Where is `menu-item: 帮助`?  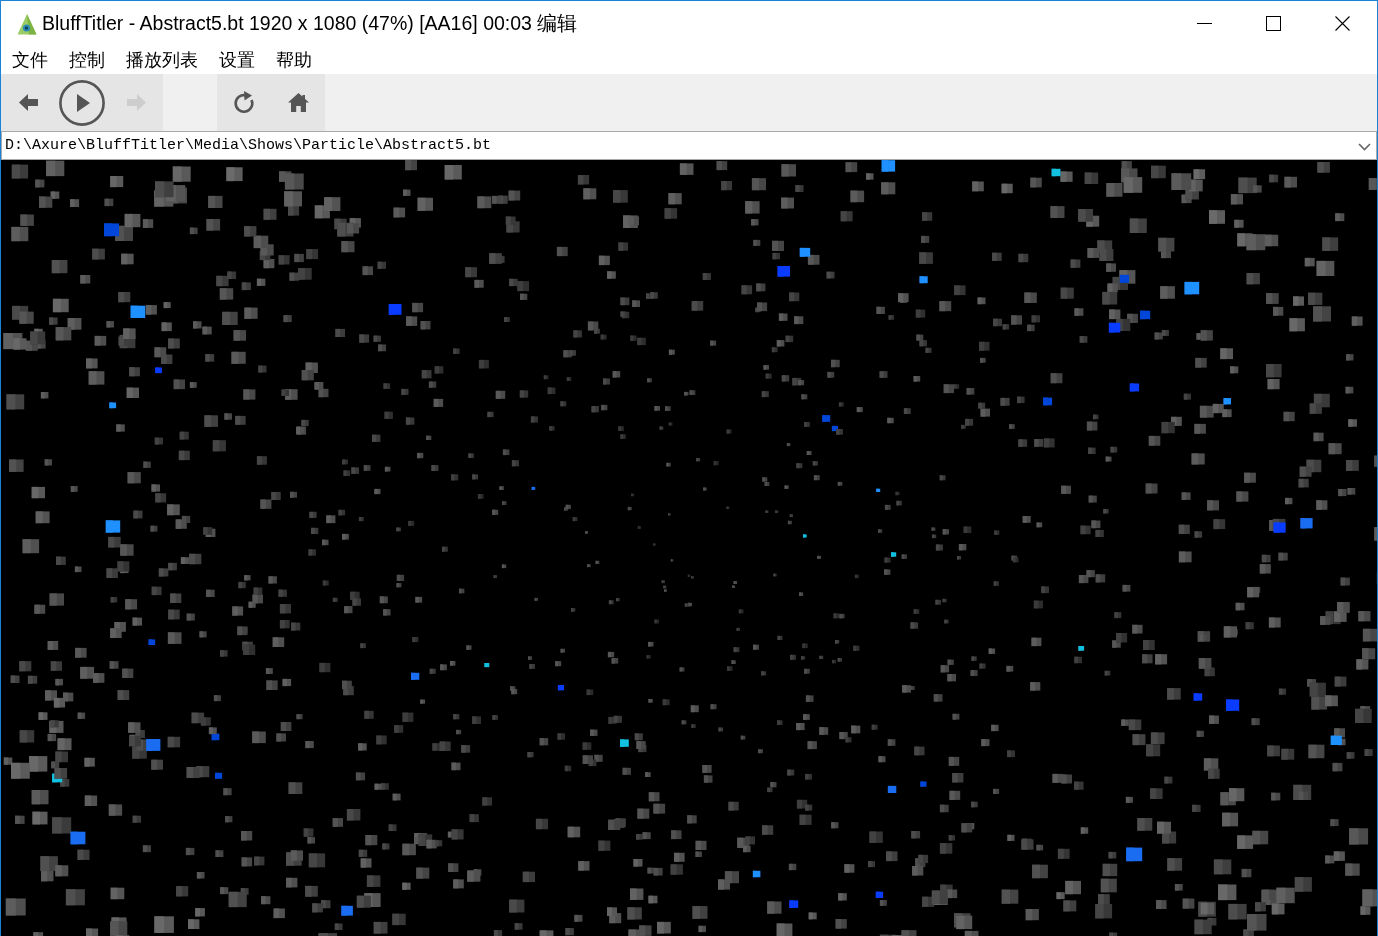
menu-item: 帮助 is located at coordinates (293, 60).